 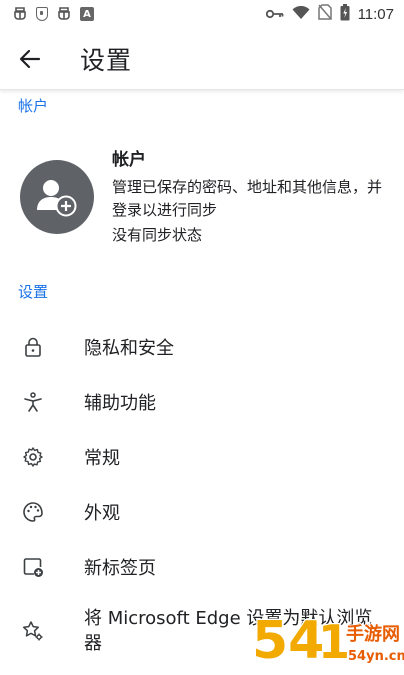 I want to click on setting-label: 外观, so click(x=102, y=513).